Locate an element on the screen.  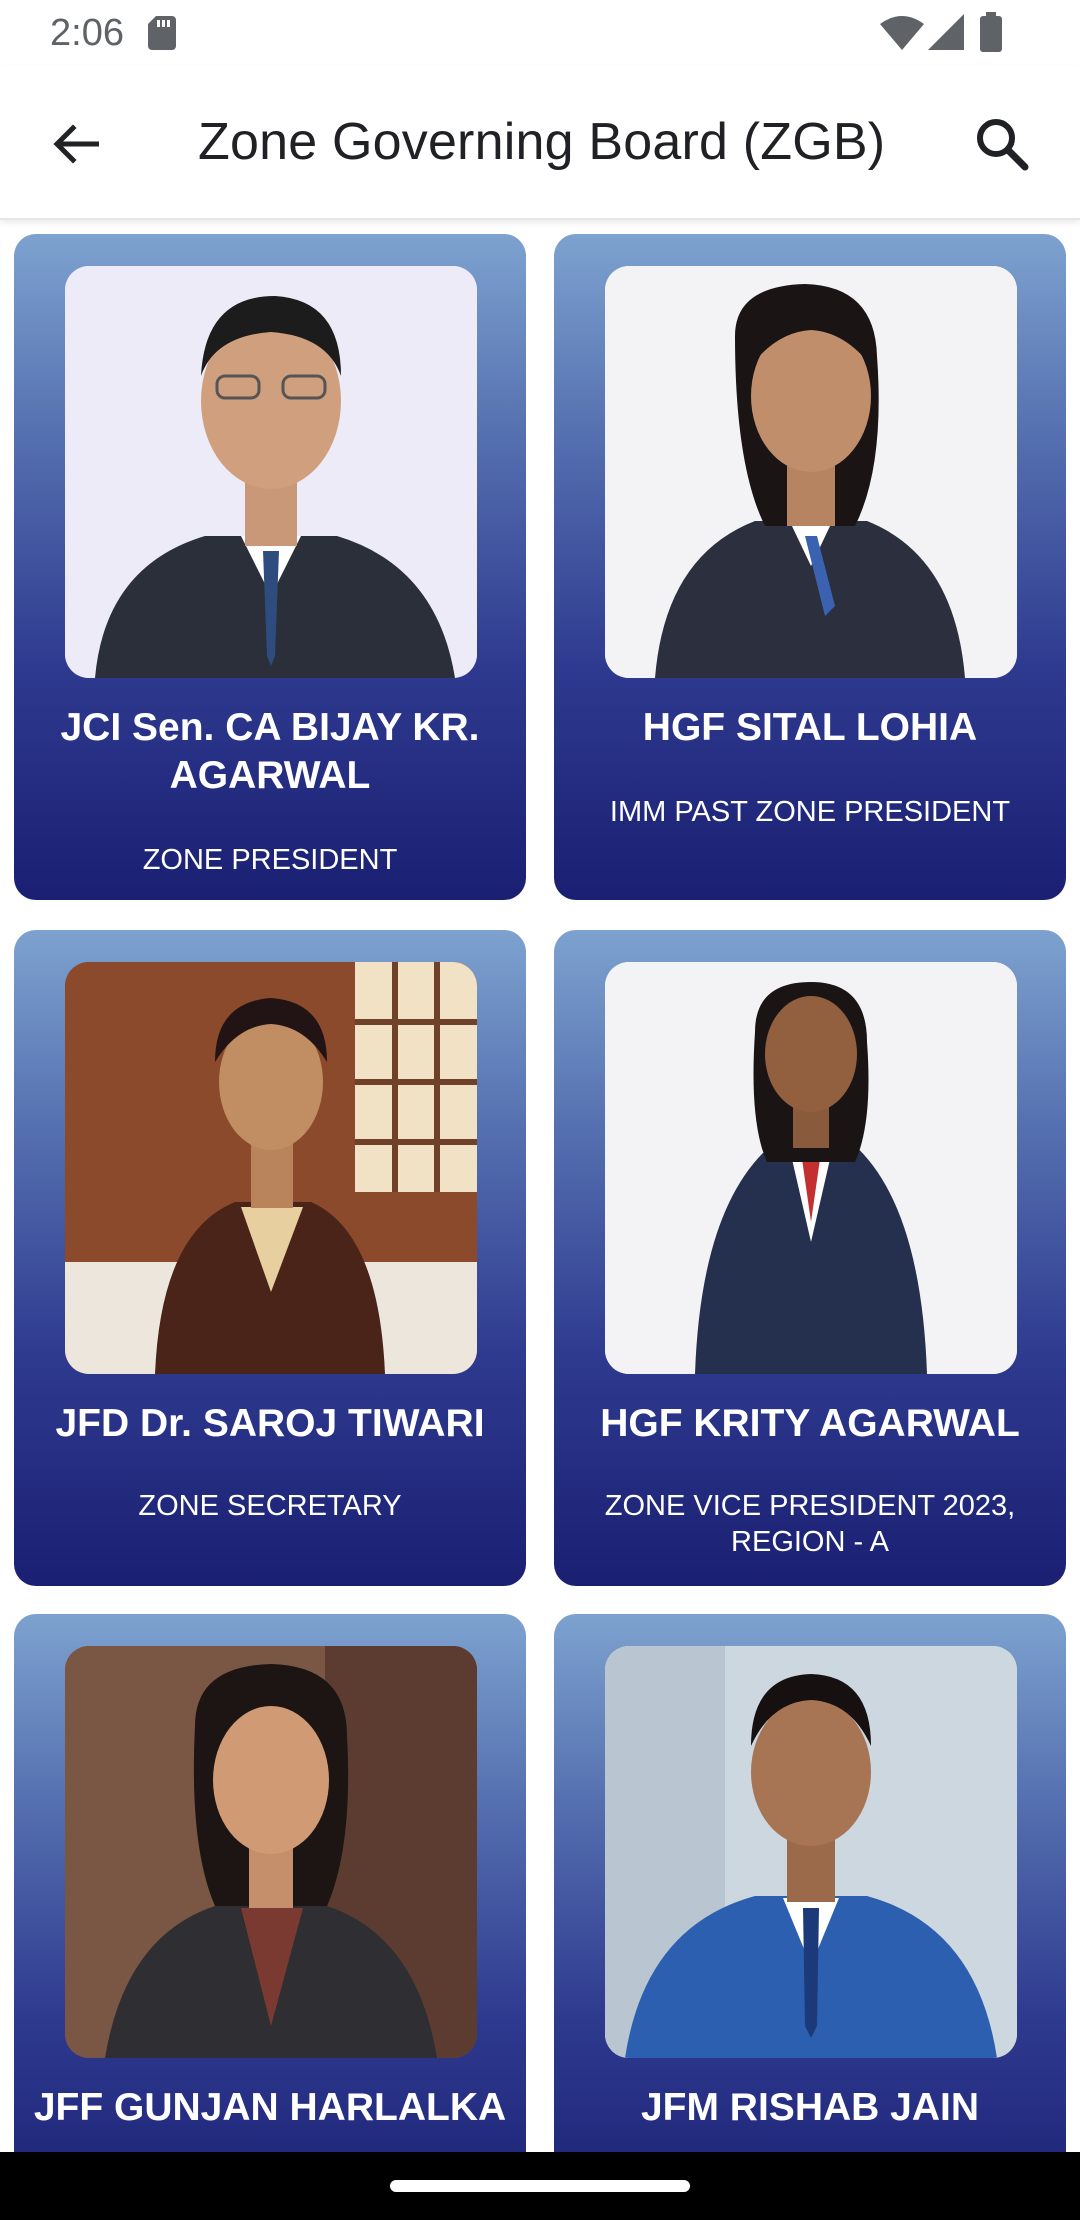
member-card: JFD Dr. SAROJ TIWARI ZONE SECRETARY is located at coordinates (270, 1258).